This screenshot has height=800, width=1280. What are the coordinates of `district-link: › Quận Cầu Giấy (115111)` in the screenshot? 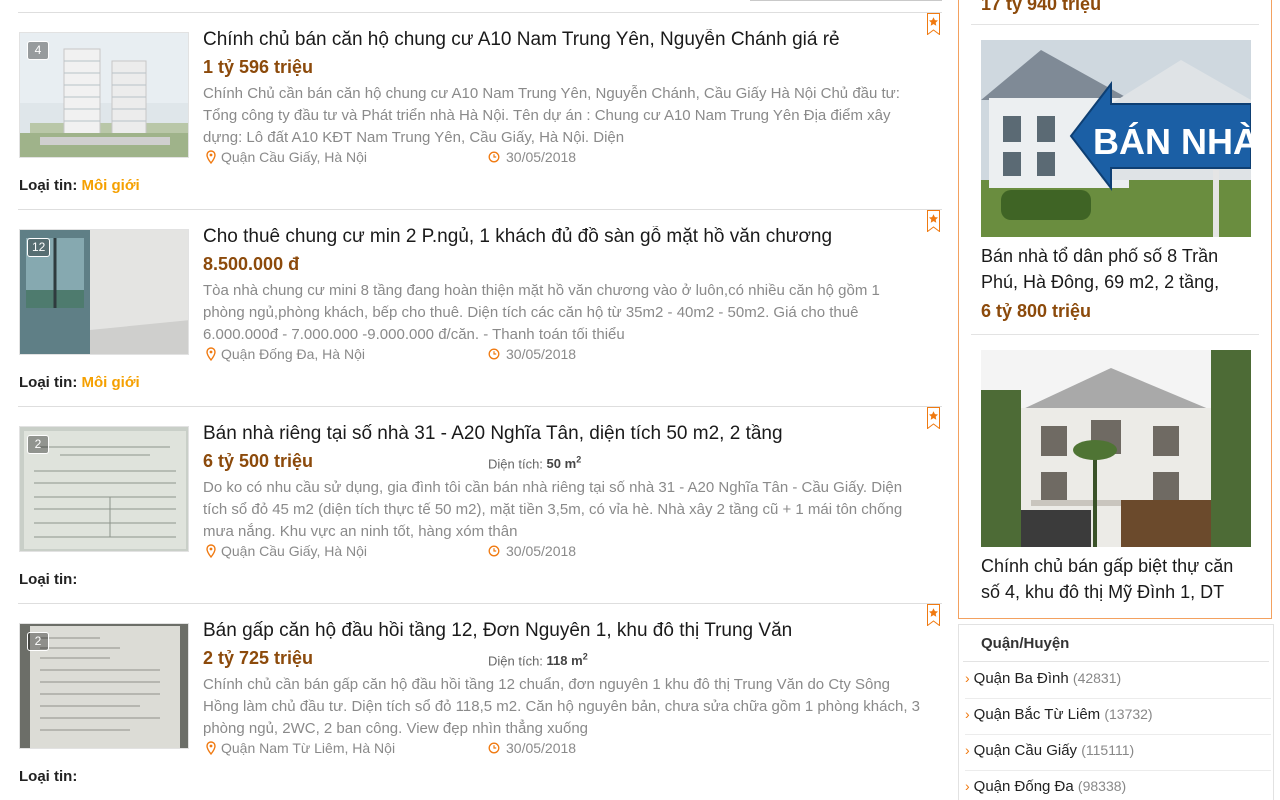 It's located at (1118, 753).